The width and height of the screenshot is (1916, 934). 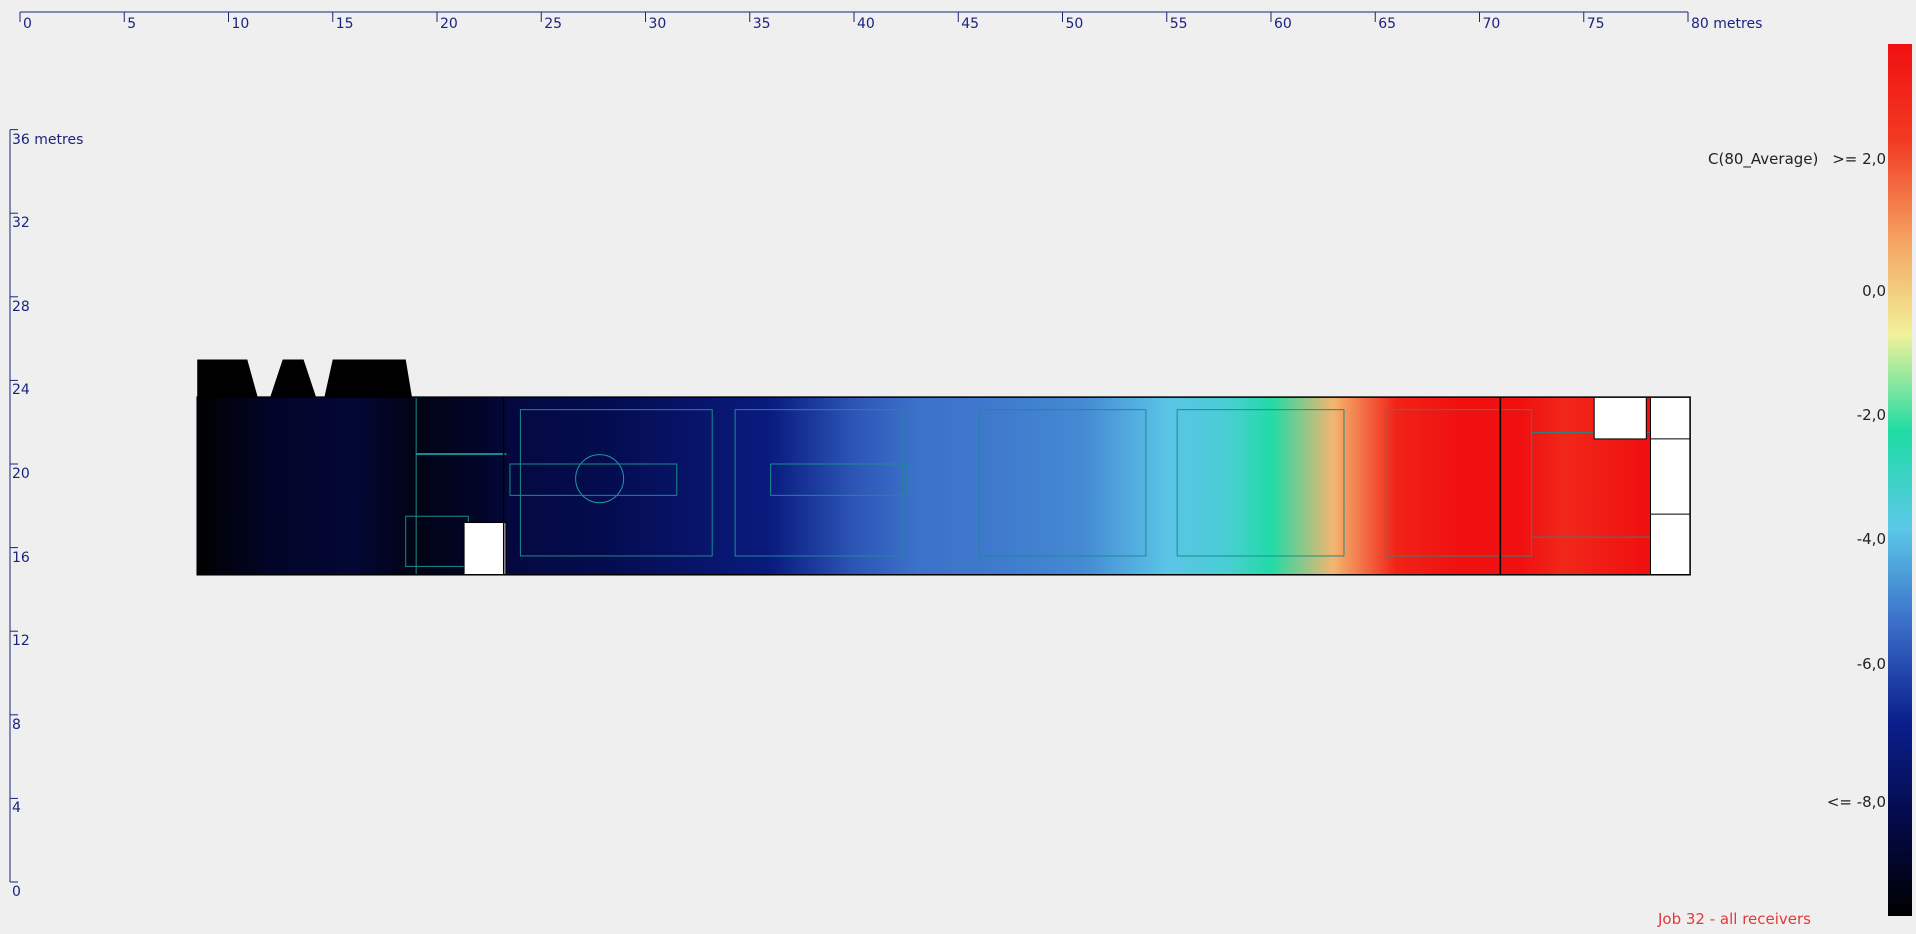 I want to click on x-tick-label: 65, so click(x=1387, y=24).